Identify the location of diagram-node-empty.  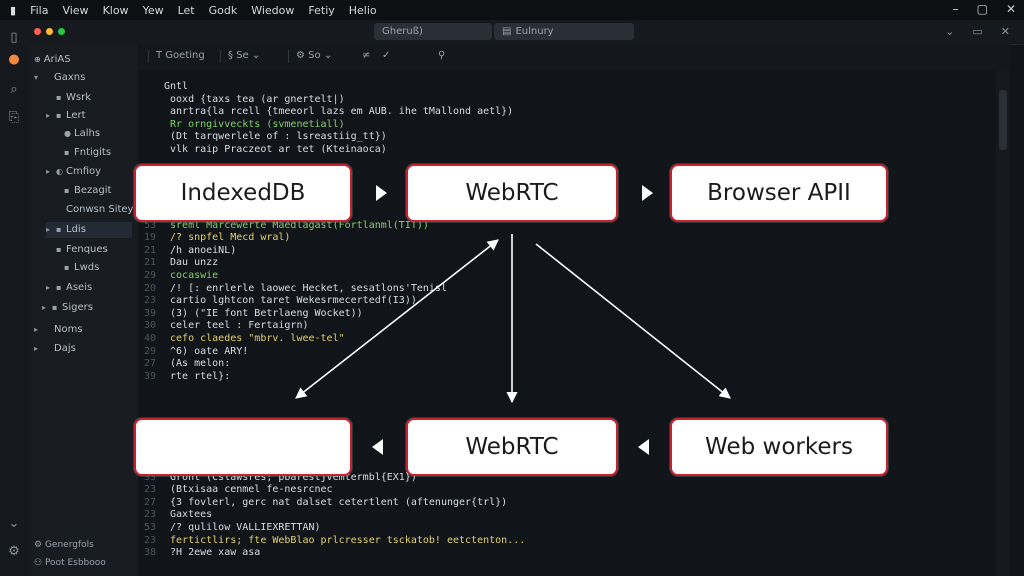
(243, 447).